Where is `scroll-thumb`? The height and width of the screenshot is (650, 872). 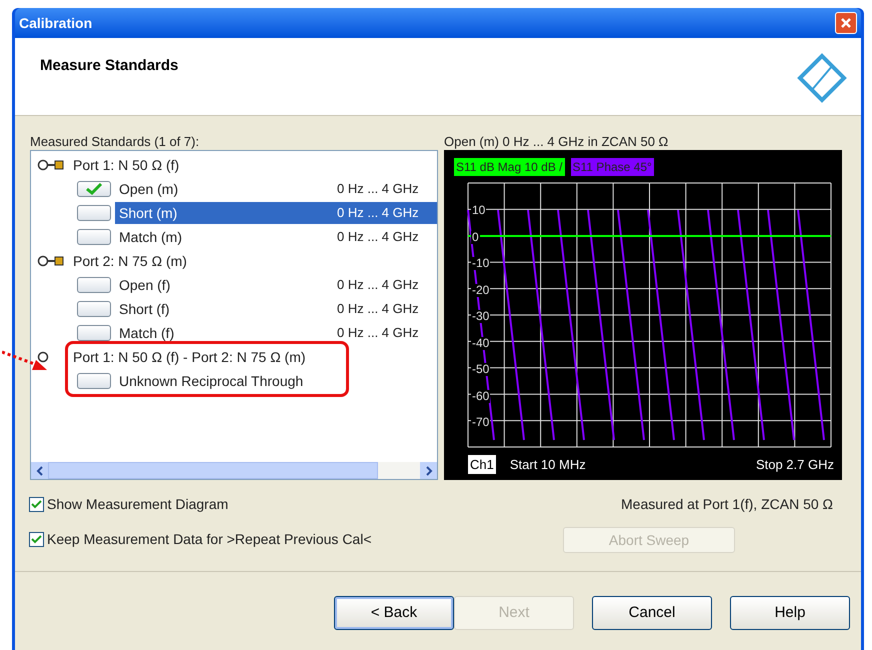 scroll-thumb is located at coordinates (213, 470).